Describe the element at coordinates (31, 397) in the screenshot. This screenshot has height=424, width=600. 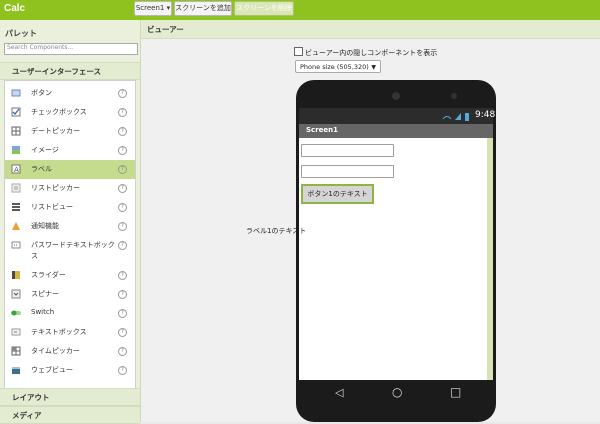
I see `category-layout-label: レイアウト` at that location.